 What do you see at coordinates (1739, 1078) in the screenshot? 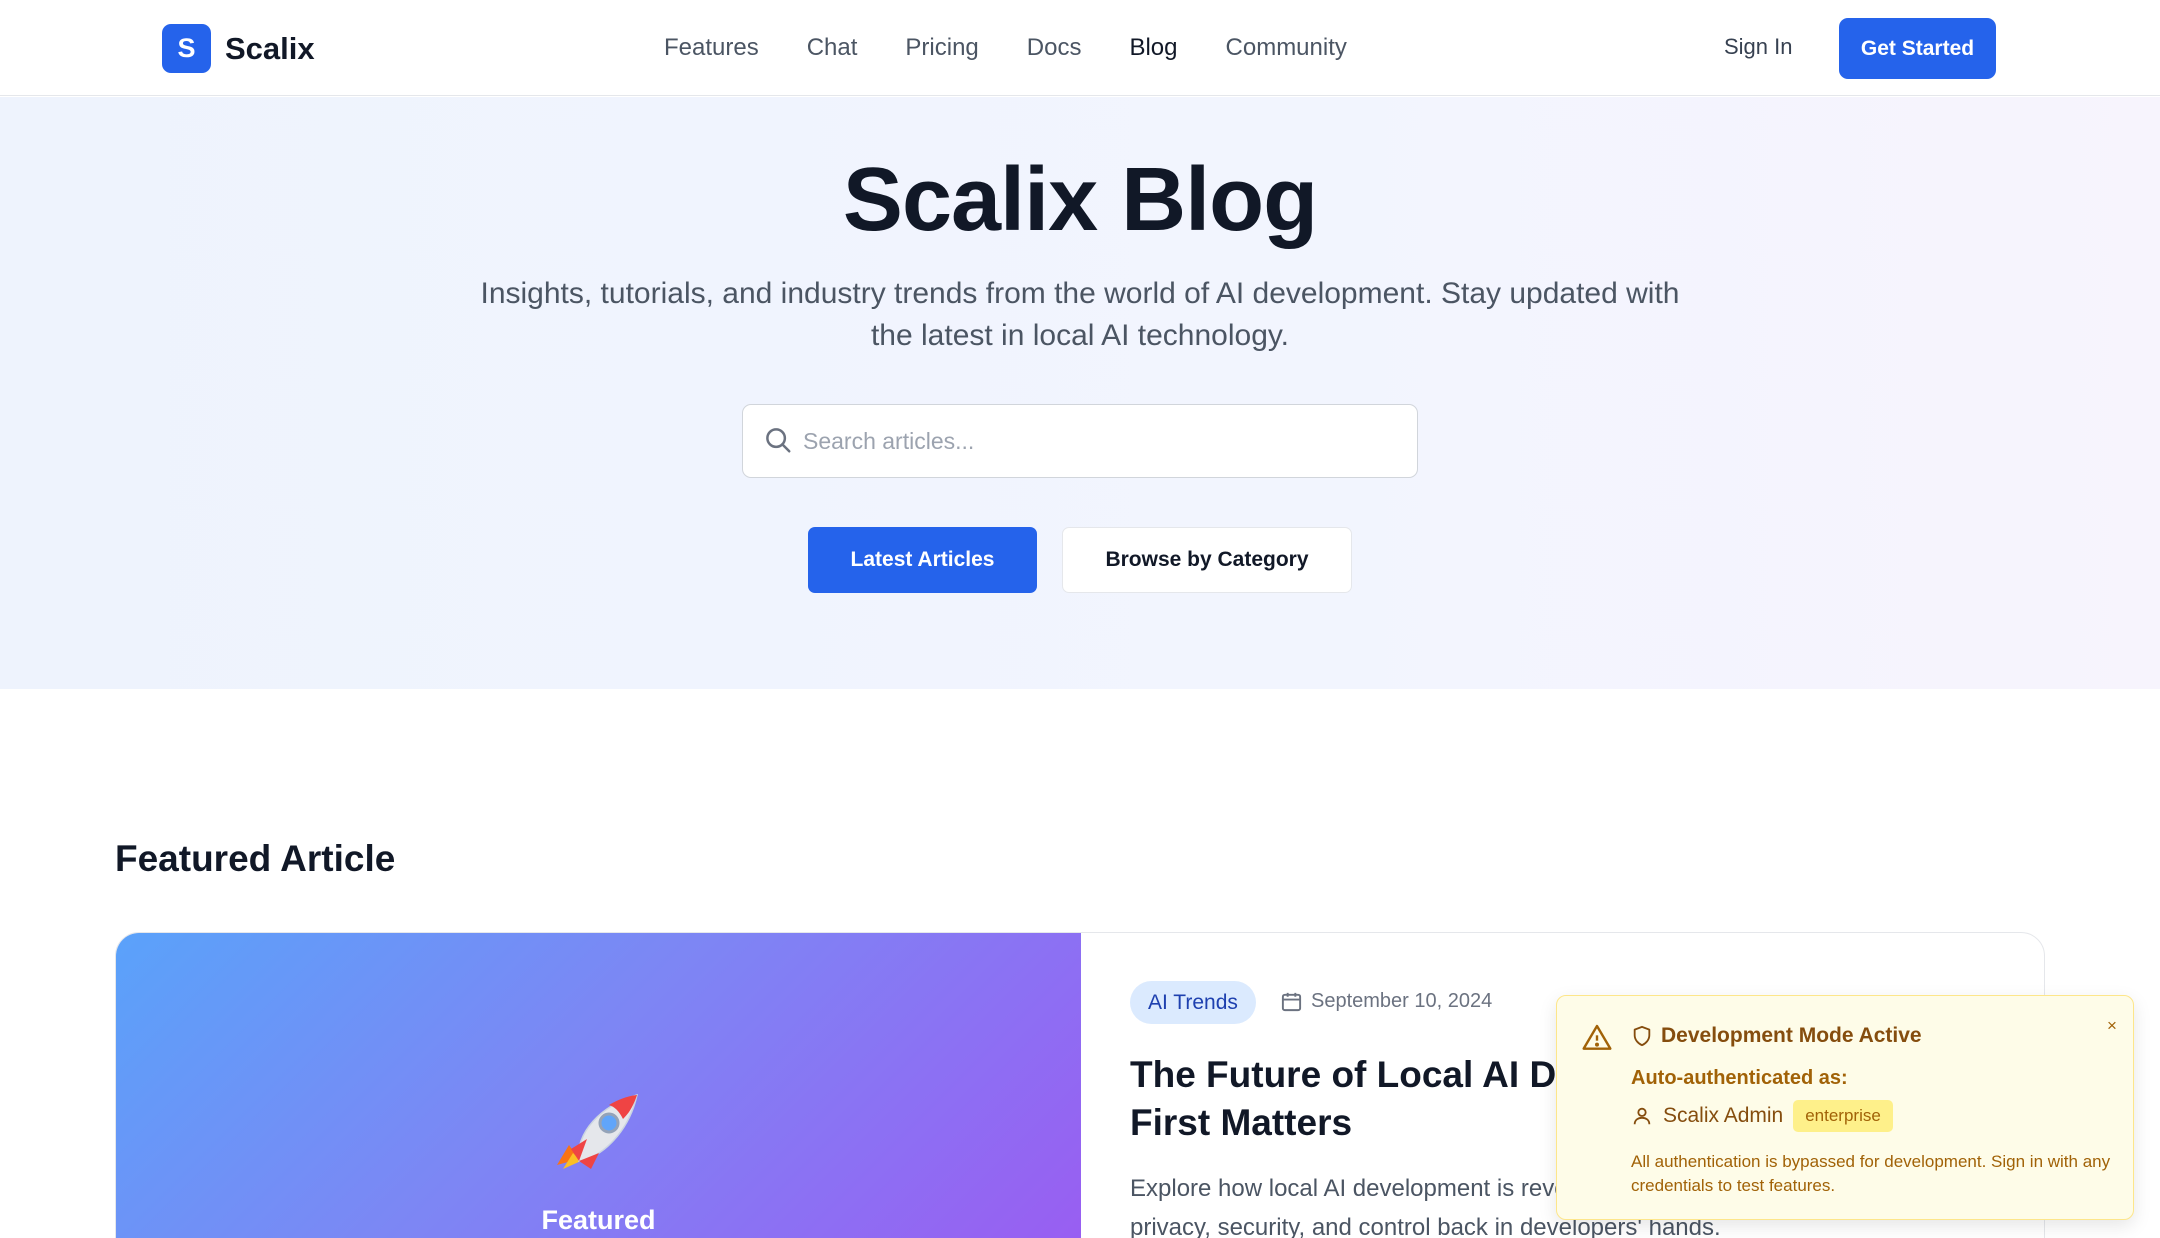
I see `auth-label: Auto-authenticated as:` at bounding box center [1739, 1078].